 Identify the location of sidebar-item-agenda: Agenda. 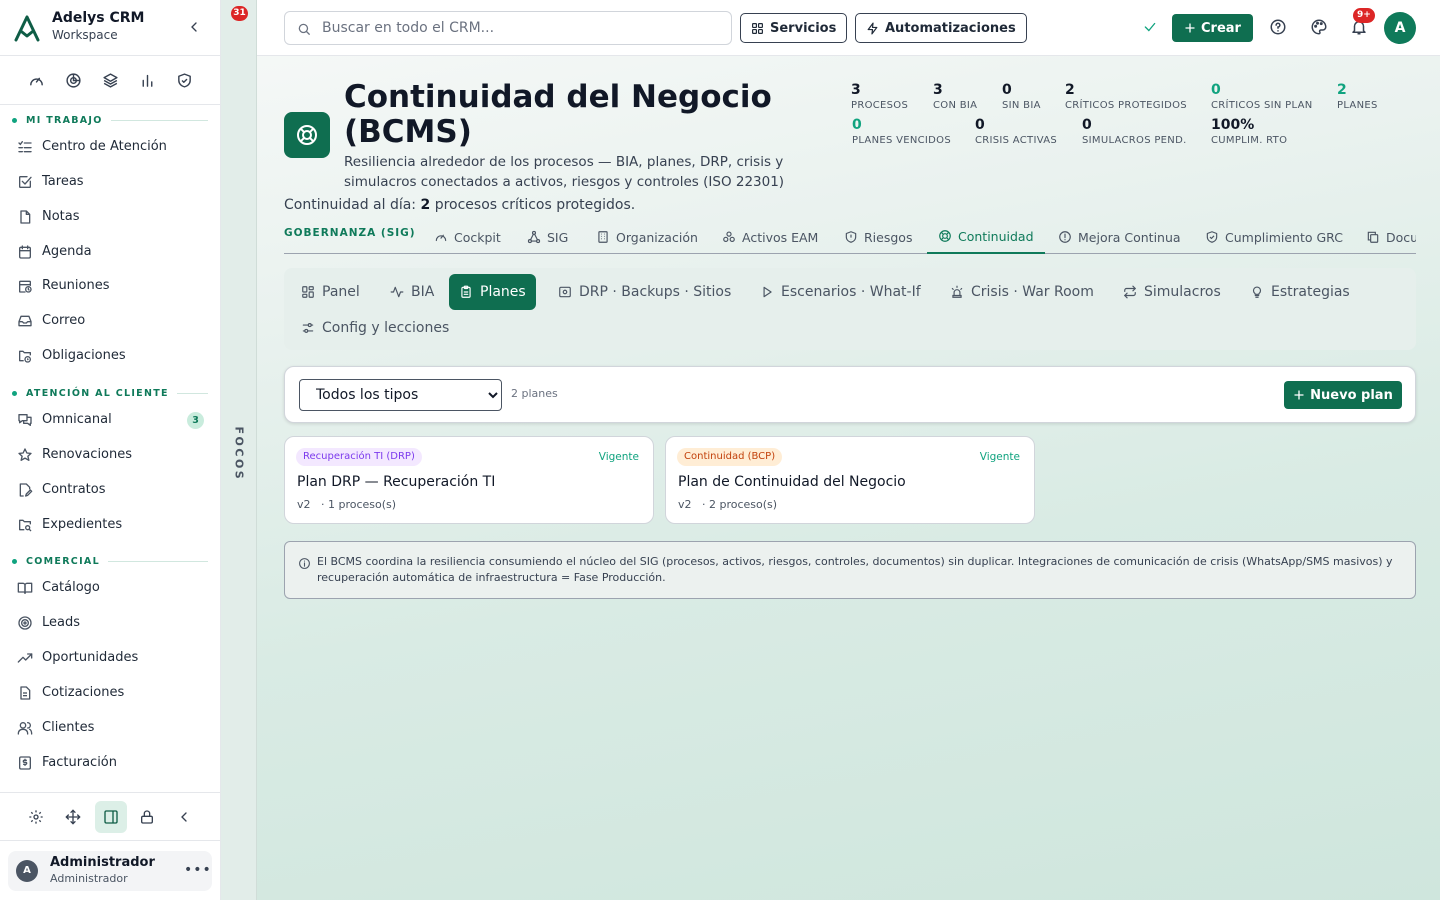
(110, 252).